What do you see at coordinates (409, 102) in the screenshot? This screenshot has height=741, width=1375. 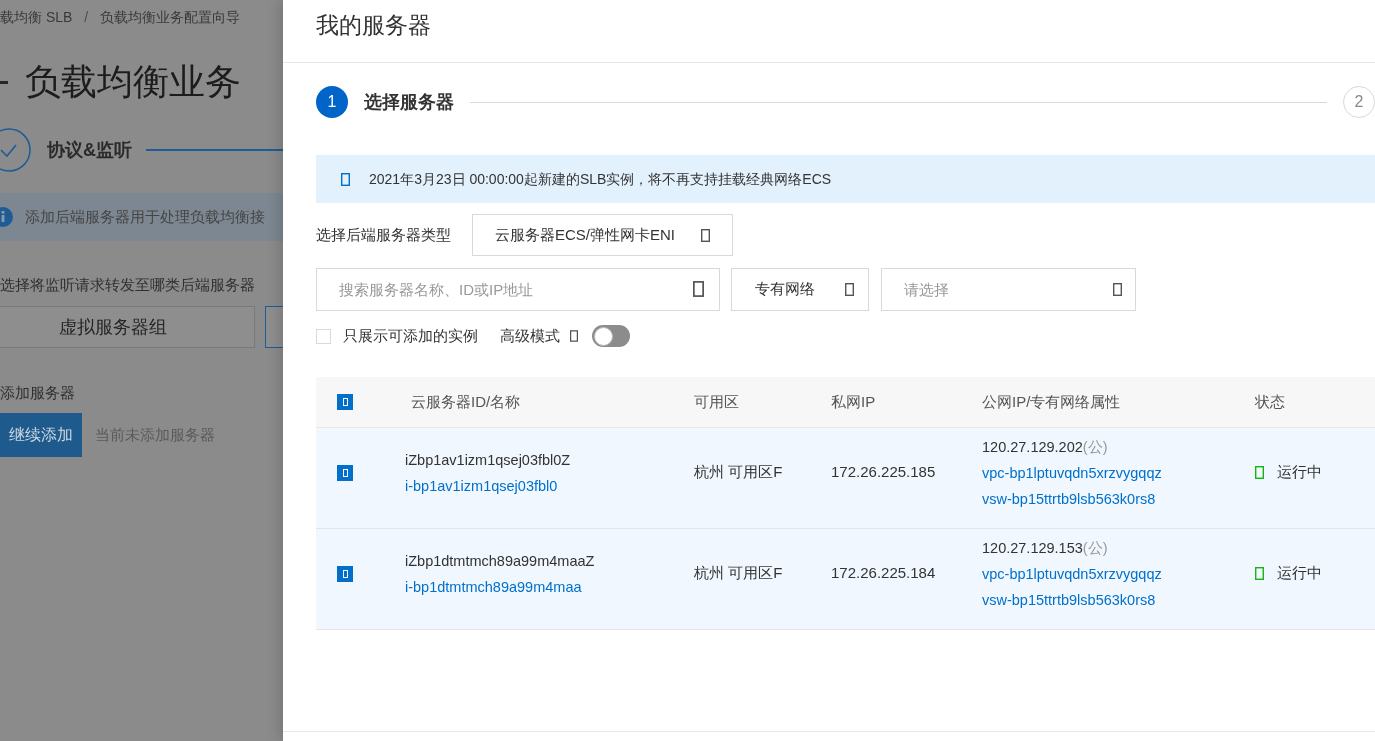 I see `step-label: 选择服务器` at bounding box center [409, 102].